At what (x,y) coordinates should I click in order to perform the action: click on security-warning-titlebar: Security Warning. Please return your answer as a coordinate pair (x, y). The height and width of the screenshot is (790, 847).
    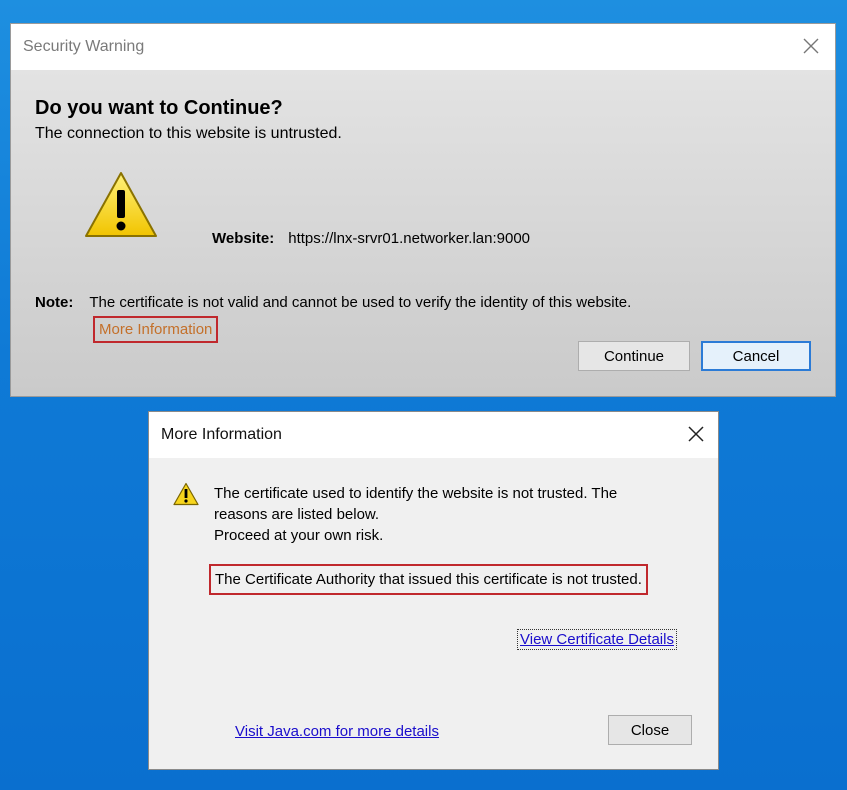
    Looking at the image, I should click on (423, 47).